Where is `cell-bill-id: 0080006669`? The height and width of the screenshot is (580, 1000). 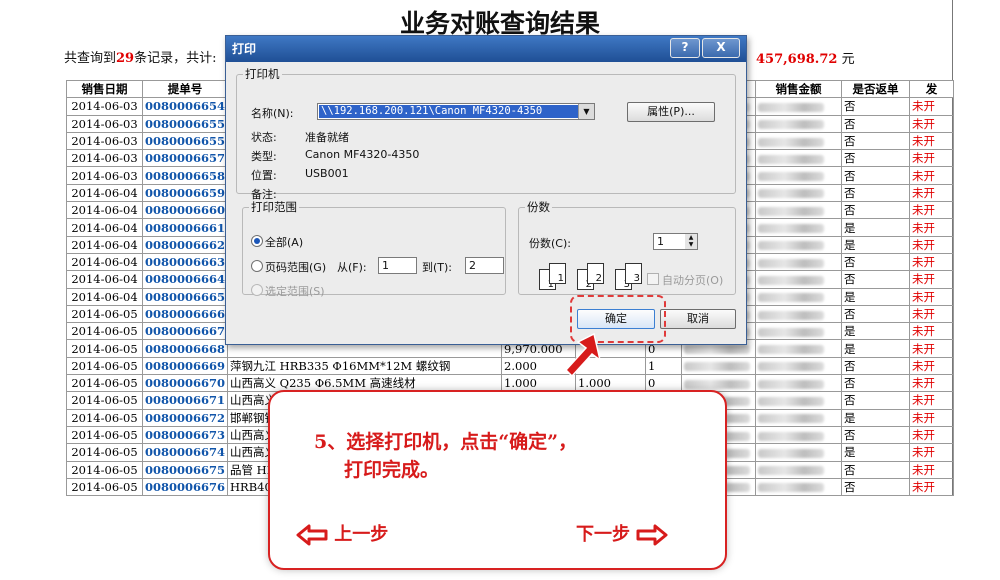 cell-bill-id: 0080006669 is located at coordinates (185, 366).